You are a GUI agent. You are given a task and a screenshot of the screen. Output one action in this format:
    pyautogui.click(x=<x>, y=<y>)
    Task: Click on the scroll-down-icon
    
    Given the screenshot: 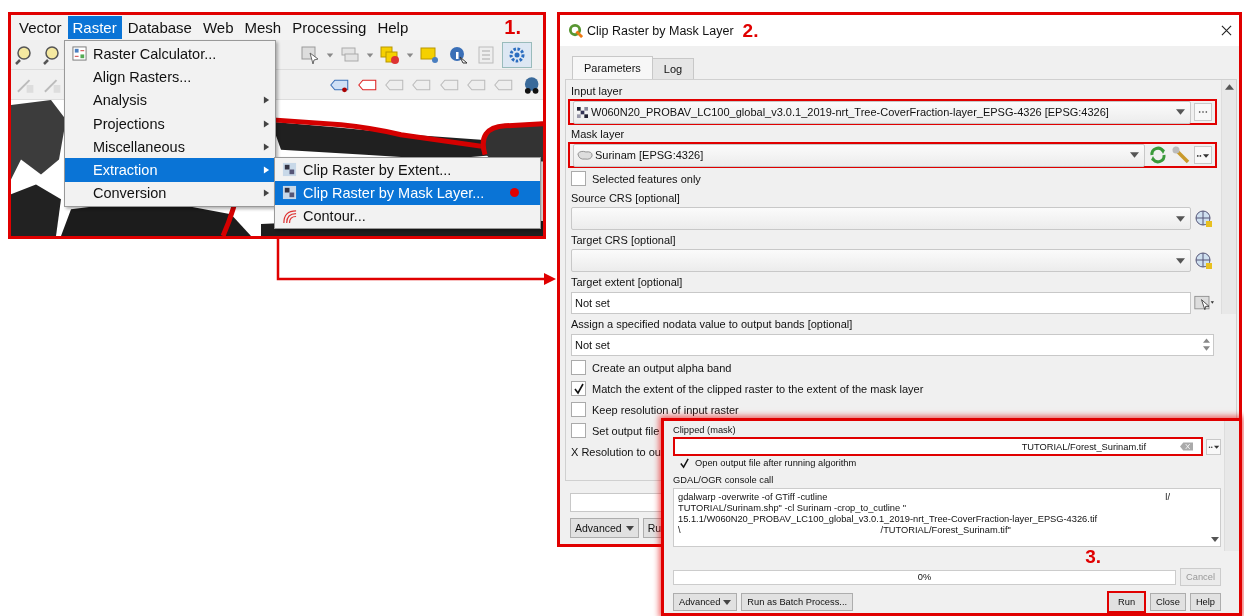 What is the action you would take?
    pyautogui.click(x=1214, y=539)
    